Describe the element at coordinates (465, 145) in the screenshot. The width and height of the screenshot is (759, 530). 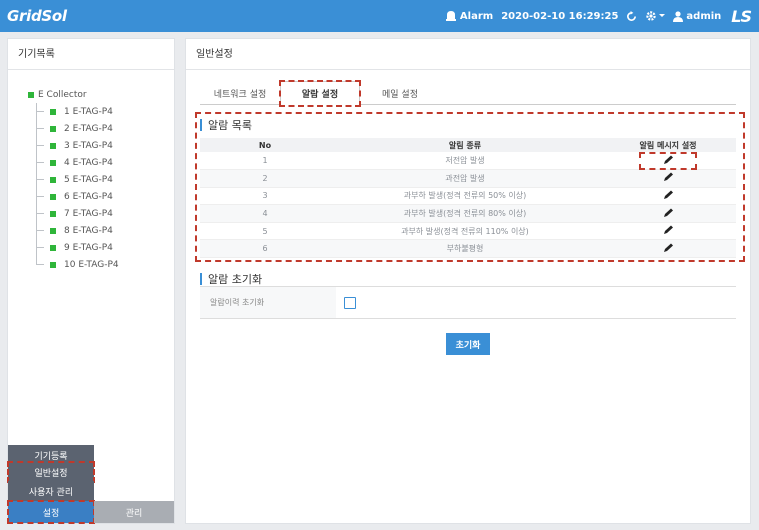
I see `column-header-type: 알림 종류` at that location.